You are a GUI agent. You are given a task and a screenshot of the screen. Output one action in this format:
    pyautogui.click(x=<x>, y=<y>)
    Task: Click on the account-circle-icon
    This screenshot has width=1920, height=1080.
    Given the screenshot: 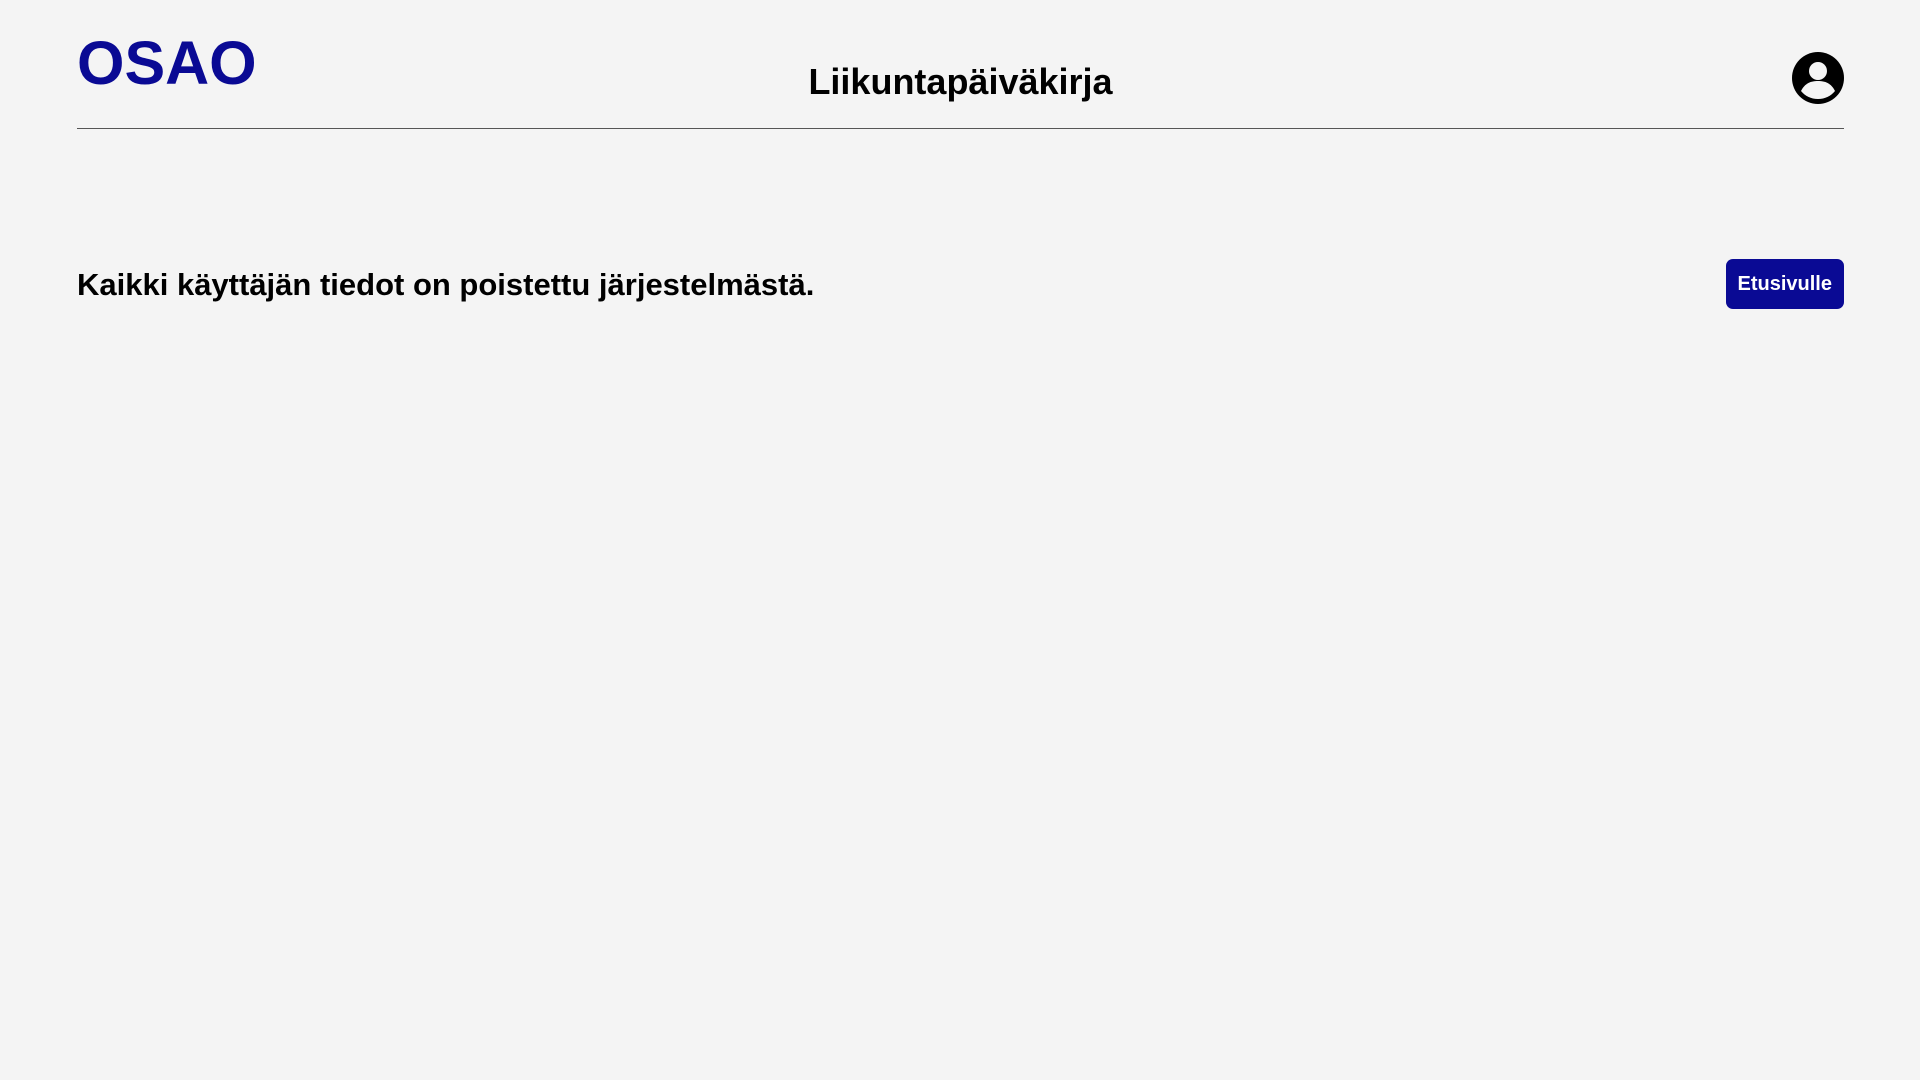 What is the action you would take?
    pyautogui.click(x=1818, y=78)
    